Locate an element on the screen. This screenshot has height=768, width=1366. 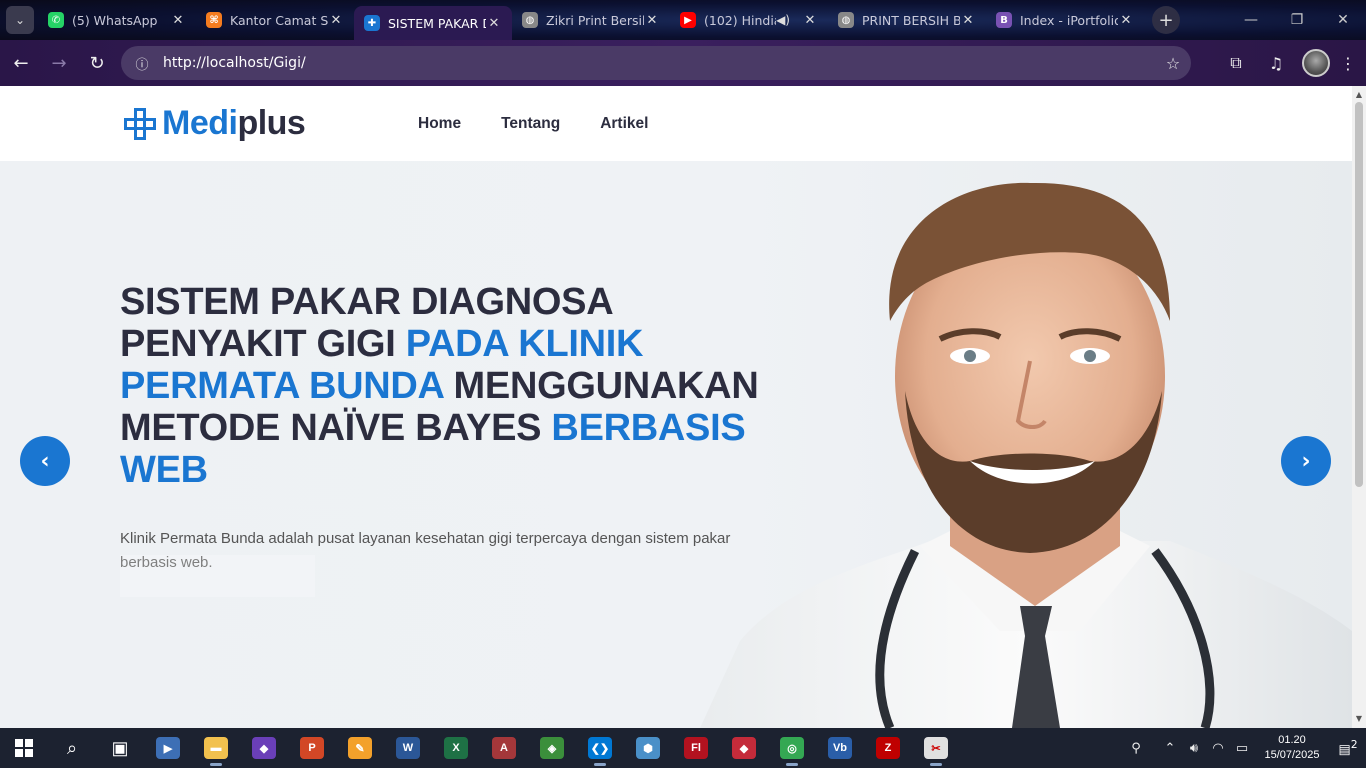
address-bar: ⓘ http://localhost/Gigi/ ☆ is located at coordinates (656, 63).